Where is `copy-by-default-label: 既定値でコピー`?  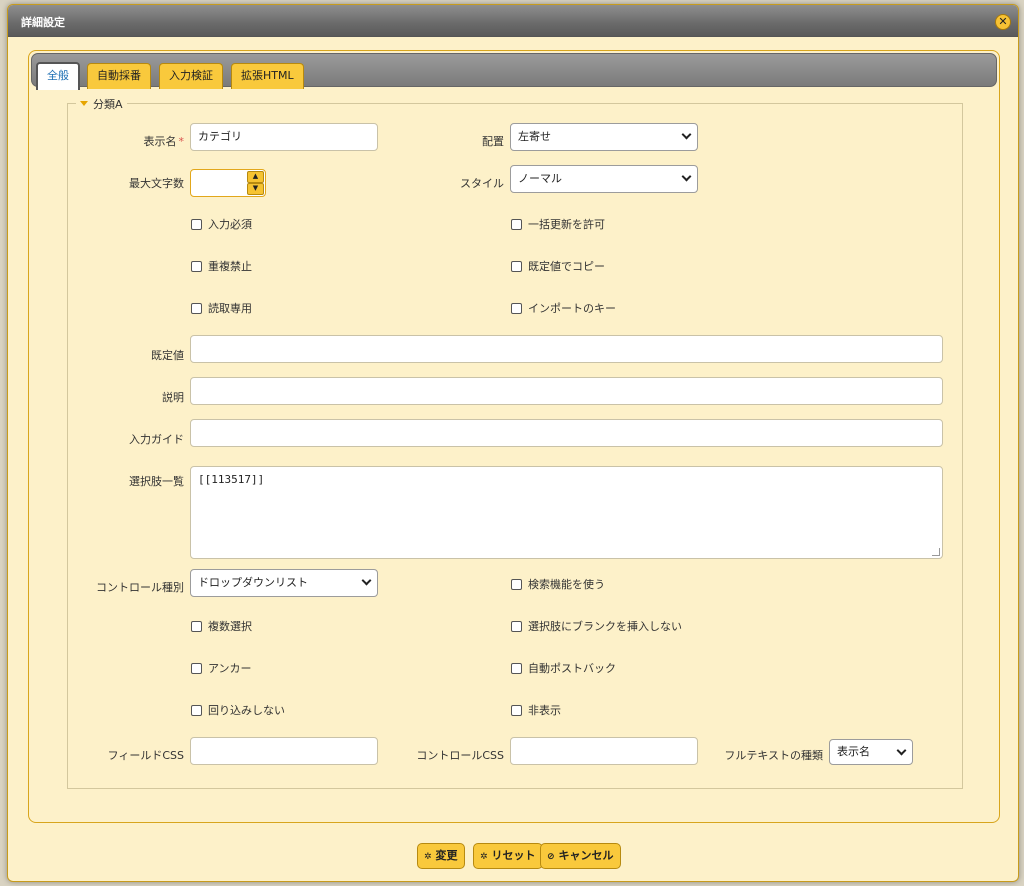
copy-by-default-label: 既定値でコピー is located at coordinates (566, 266).